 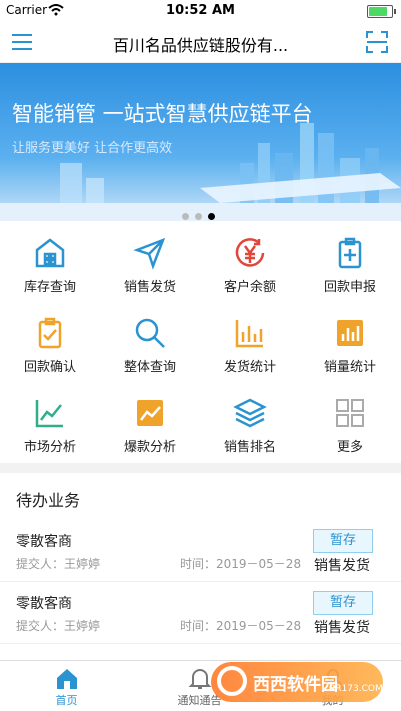 What do you see at coordinates (149, 287) in the screenshot?
I see `grid-label: 销售发货` at bounding box center [149, 287].